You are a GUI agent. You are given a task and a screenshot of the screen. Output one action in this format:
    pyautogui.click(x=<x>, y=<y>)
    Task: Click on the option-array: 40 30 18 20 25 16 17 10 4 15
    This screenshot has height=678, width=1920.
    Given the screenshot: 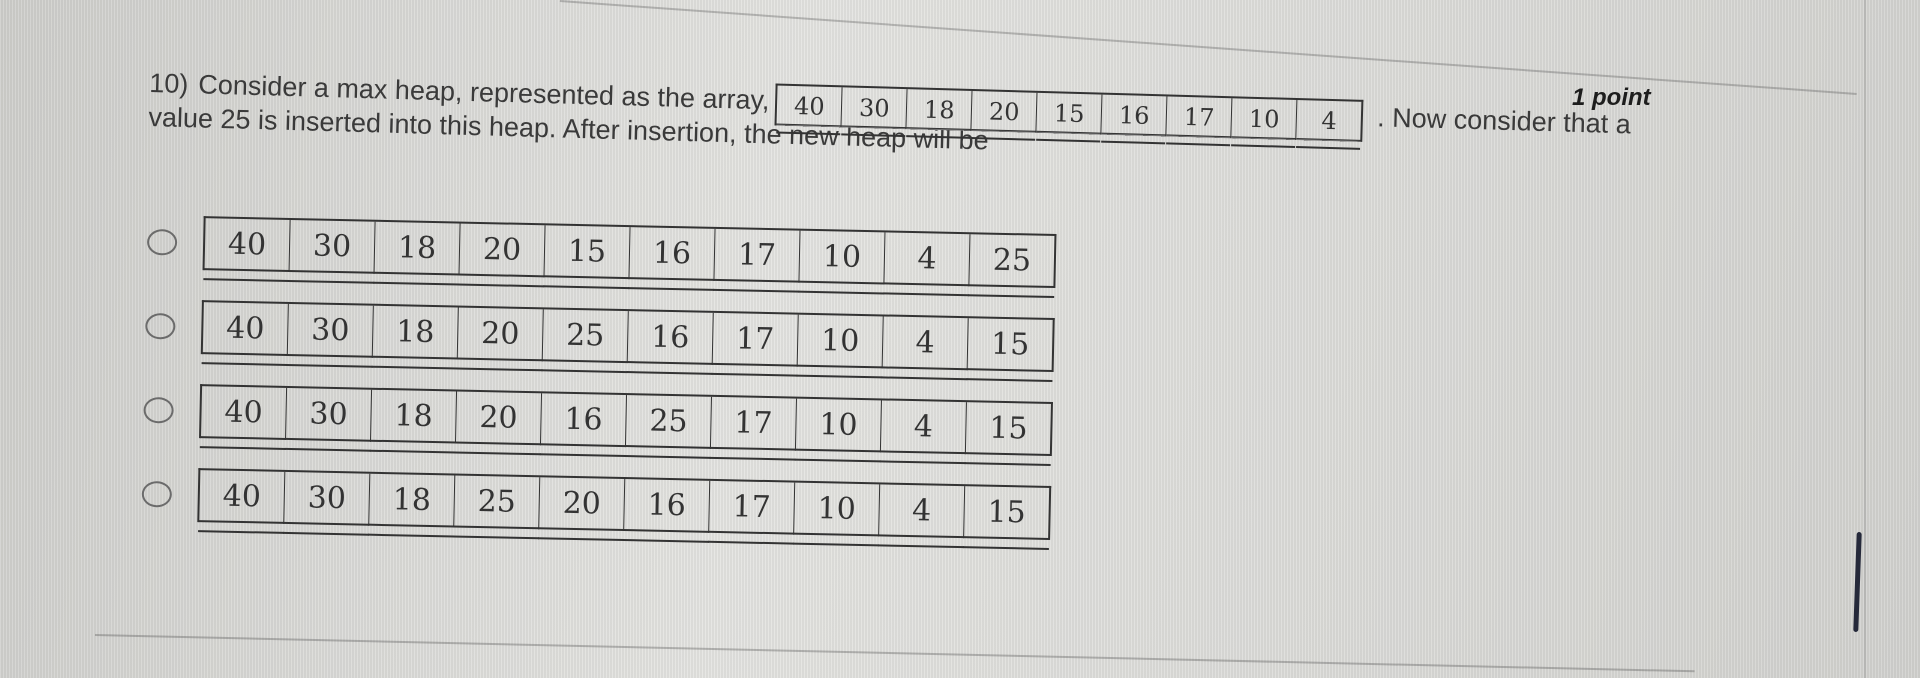 What is the action you would take?
    pyautogui.click(x=627, y=336)
    